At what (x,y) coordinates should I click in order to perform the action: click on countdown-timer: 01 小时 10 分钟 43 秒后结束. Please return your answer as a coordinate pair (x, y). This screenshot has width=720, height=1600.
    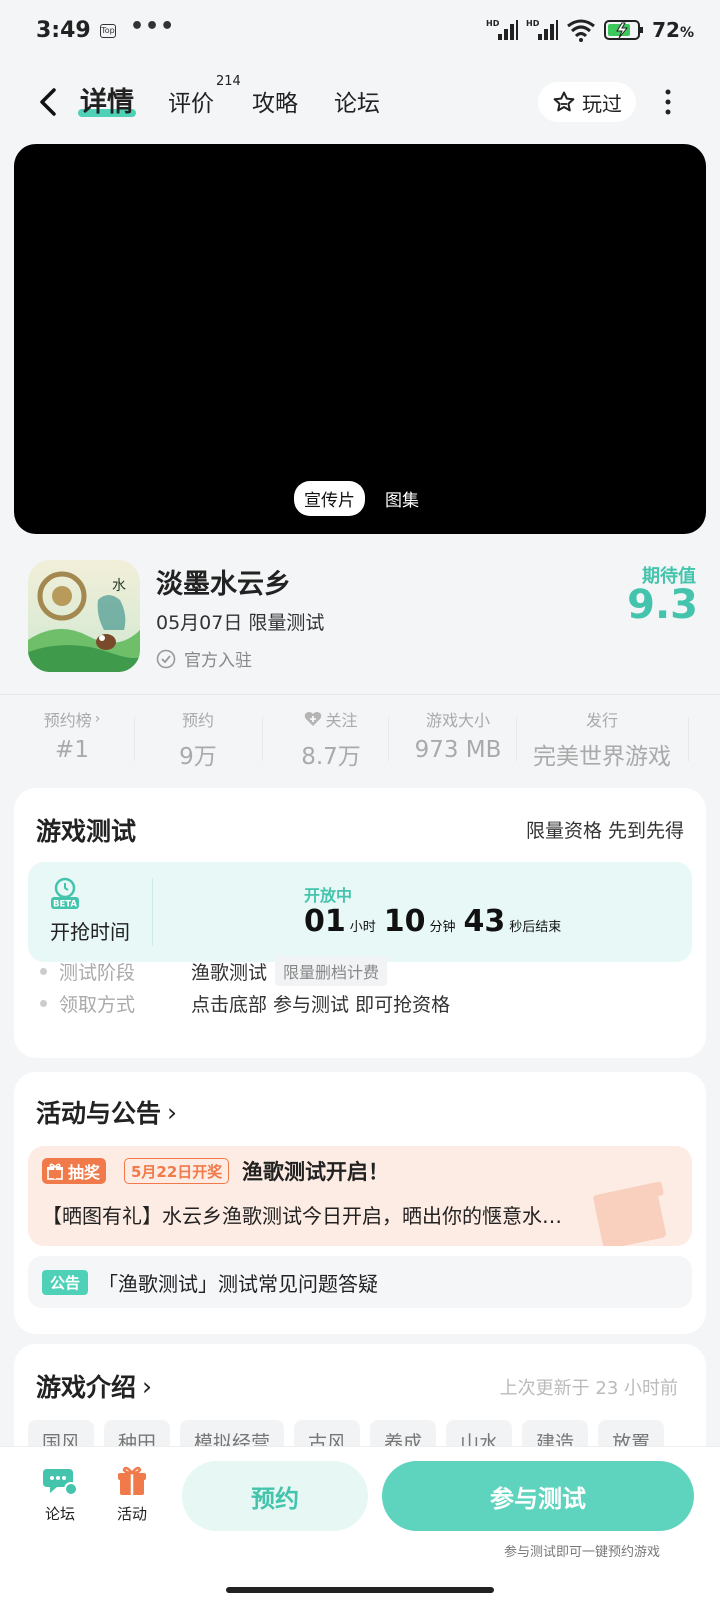
    Looking at the image, I should click on (433, 921).